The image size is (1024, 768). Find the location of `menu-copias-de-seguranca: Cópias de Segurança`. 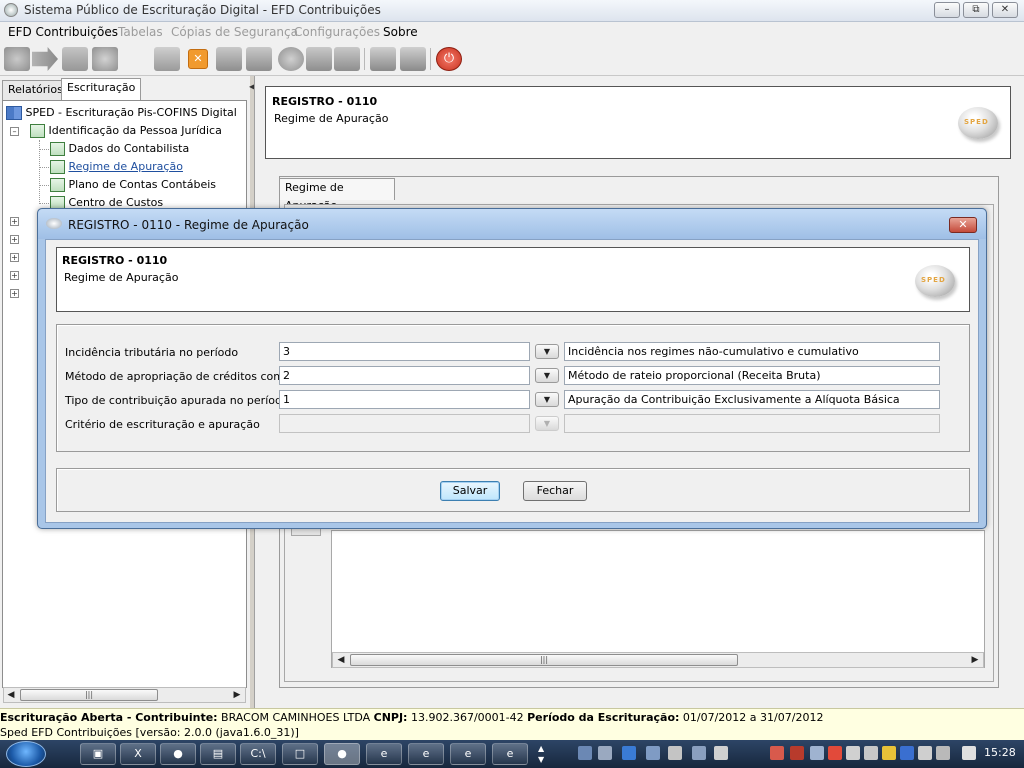

menu-copias-de-seguranca: Cópias de Segurança is located at coordinates (234, 32).